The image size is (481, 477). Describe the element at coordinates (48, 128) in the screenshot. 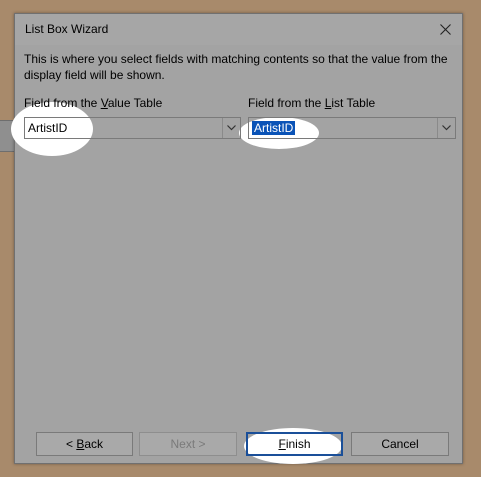

I see `value-table-field-selected: ArtistID` at that location.